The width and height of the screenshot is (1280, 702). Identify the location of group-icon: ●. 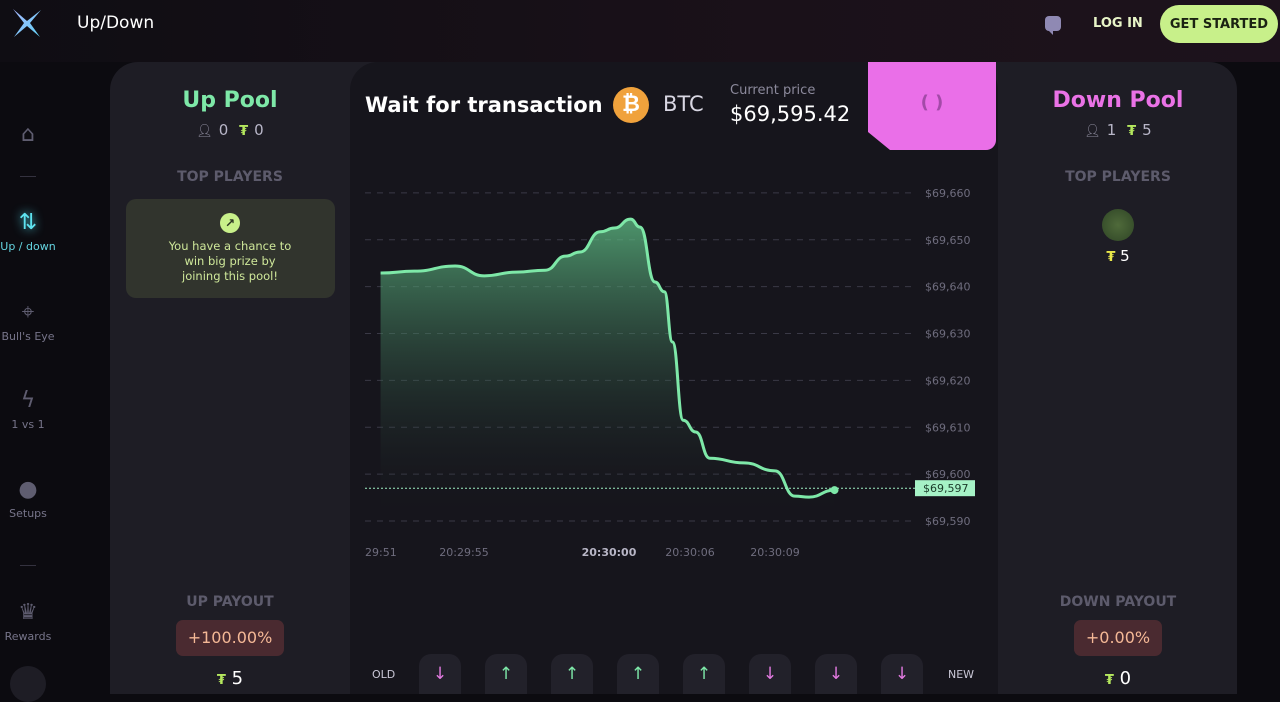
(28, 489).